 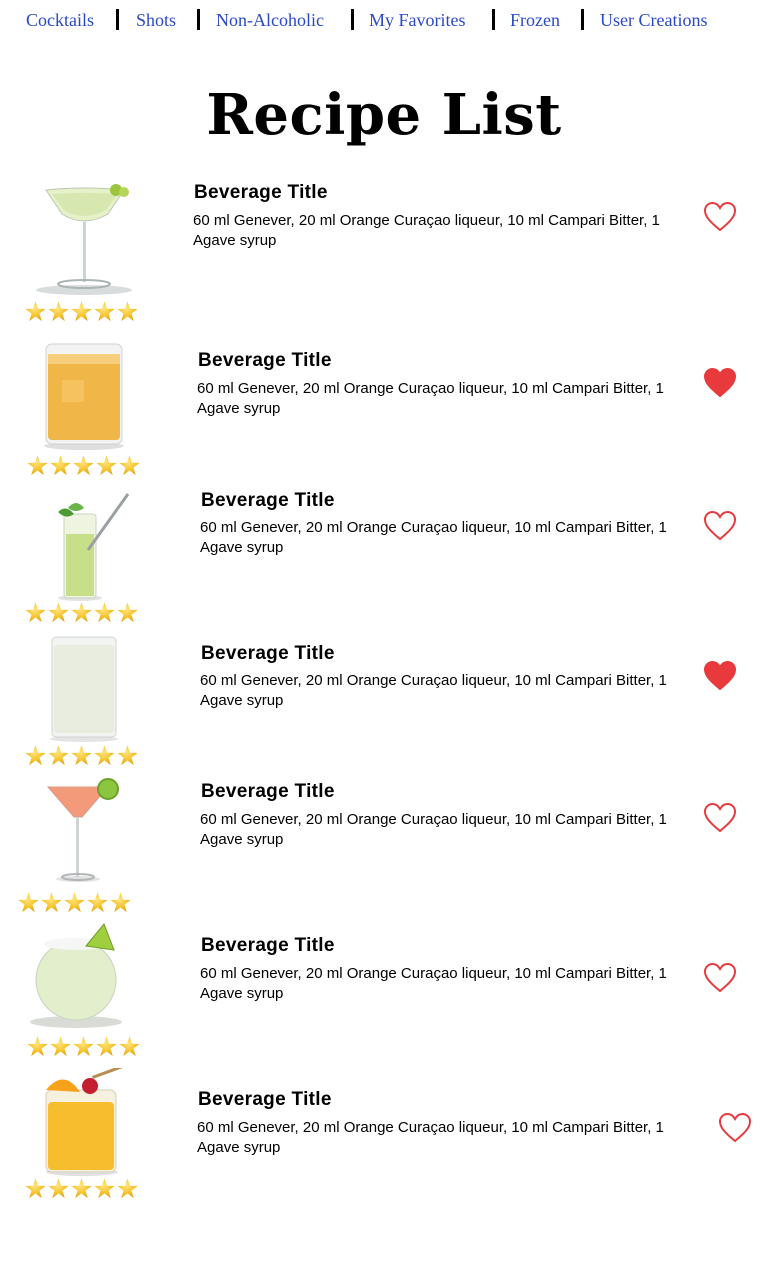 What do you see at coordinates (86, 981) in the screenshot?
I see `margarita-bowl-glass-icon` at bounding box center [86, 981].